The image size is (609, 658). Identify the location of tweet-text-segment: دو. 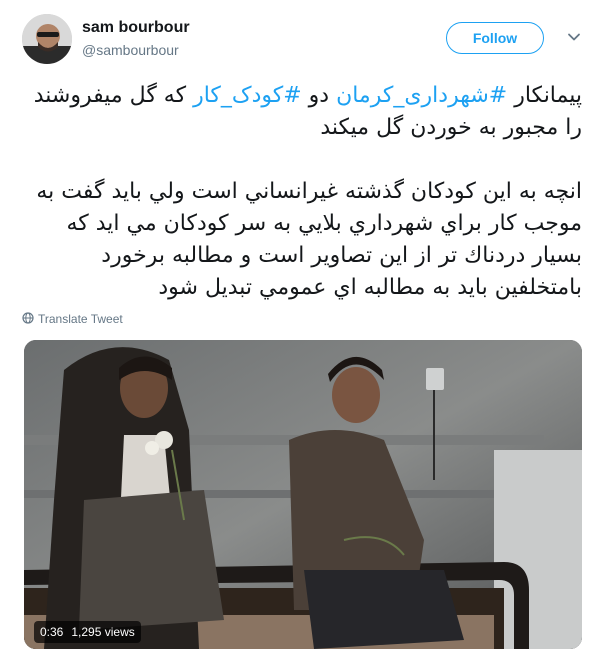
(319, 95).